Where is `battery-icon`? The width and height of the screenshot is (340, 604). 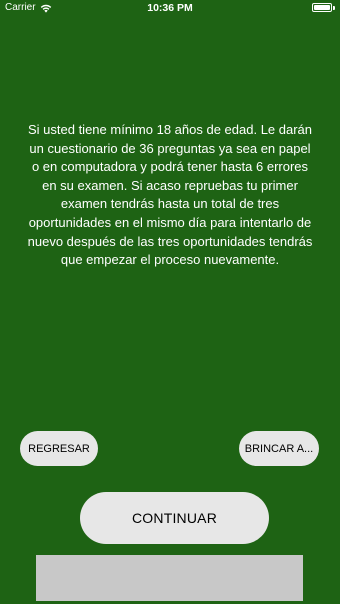 battery-icon is located at coordinates (322, 7).